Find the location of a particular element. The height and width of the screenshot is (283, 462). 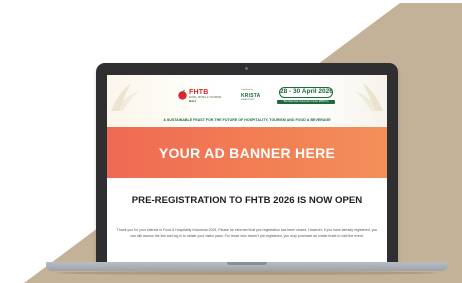

laptop-shadow is located at coordinates (247, 273).